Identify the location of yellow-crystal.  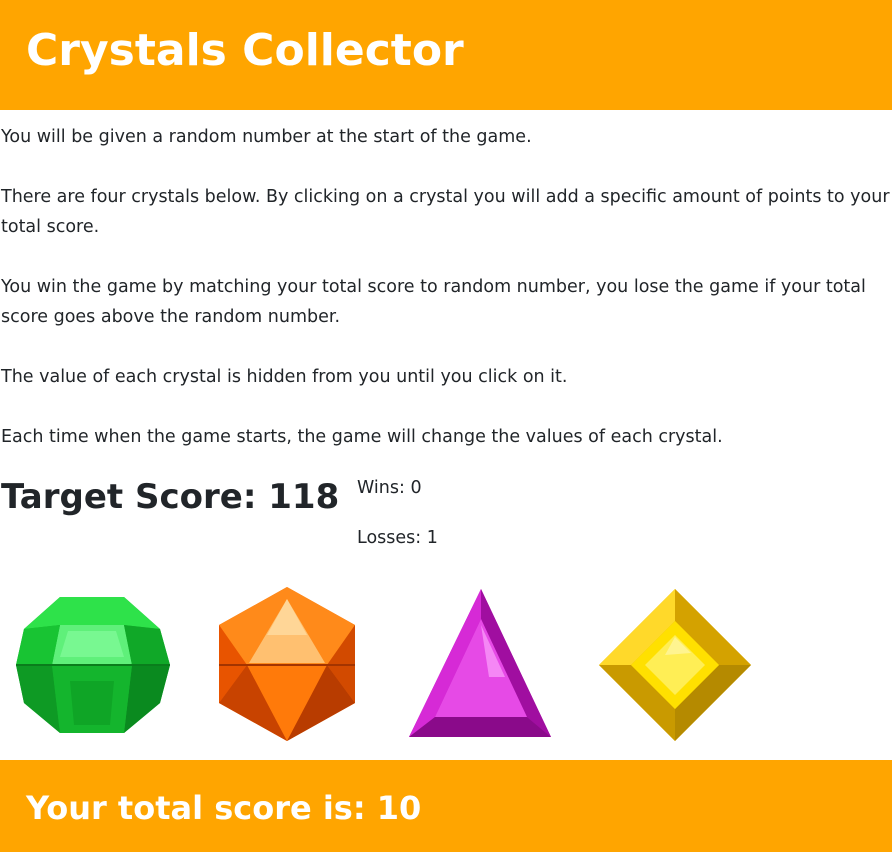
(675, 665).